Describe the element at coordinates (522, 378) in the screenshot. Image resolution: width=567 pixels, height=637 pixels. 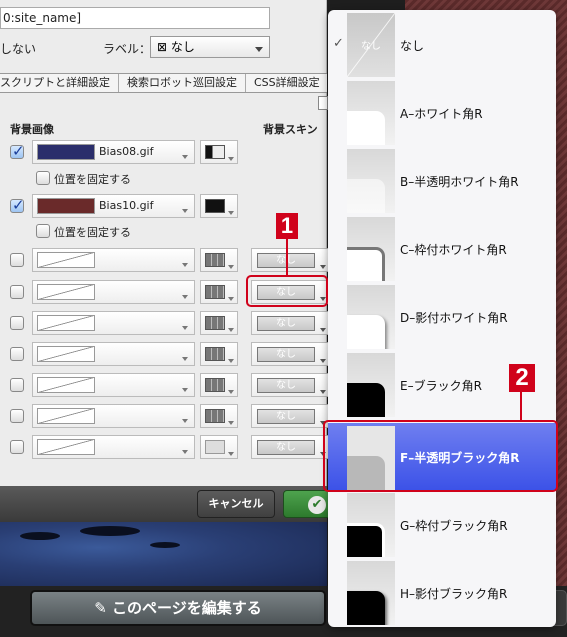
I see `callout-2: 2` at that location.